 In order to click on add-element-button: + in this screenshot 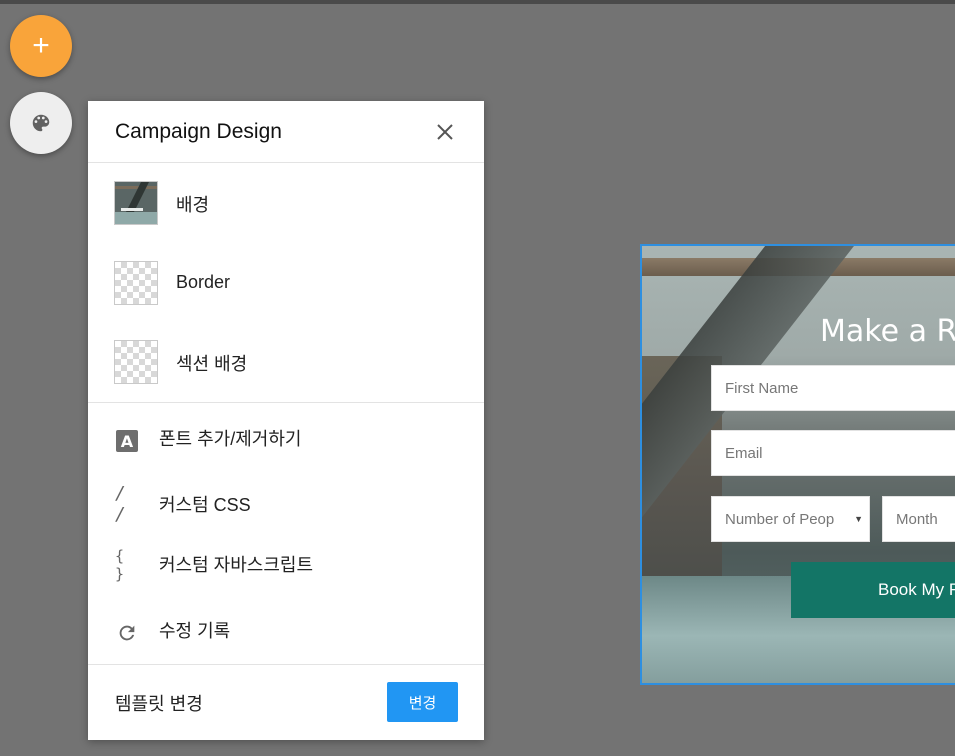, I will do `click(41, 46)`.